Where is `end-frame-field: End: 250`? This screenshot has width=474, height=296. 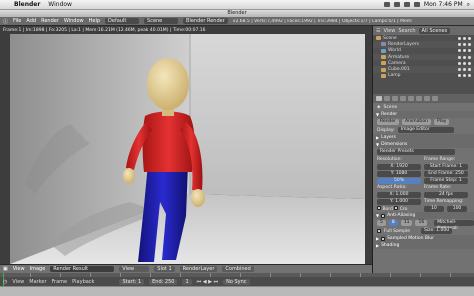 end-frame-field: End: 250 is located at coordinates (163, 281).